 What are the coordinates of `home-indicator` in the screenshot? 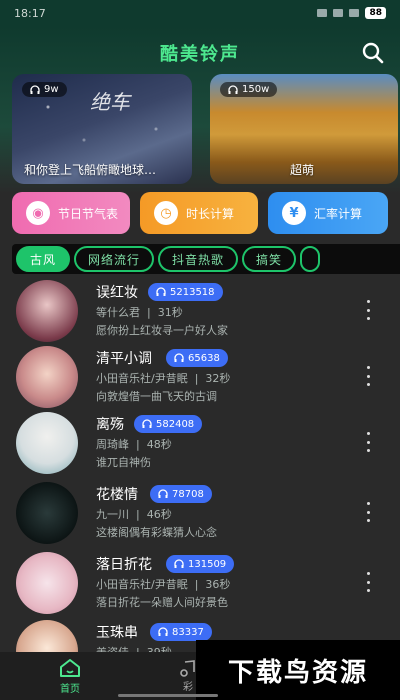 It's located at (168, 695).